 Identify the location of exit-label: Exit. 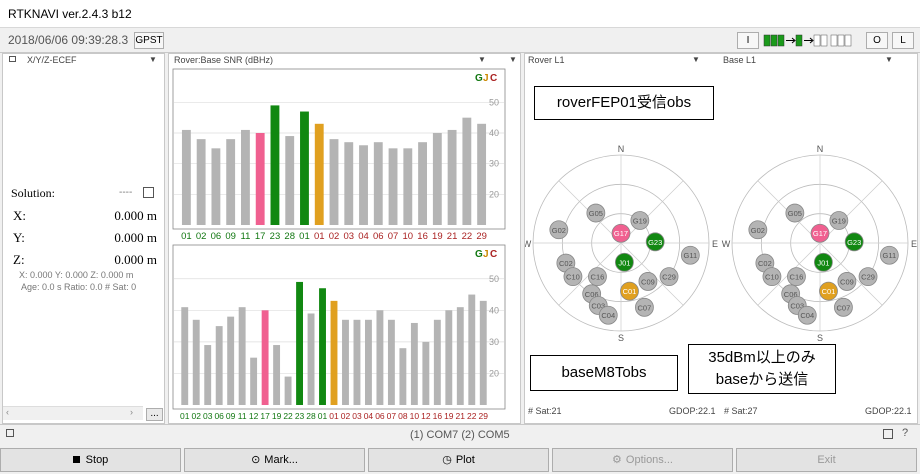
(826, 460).